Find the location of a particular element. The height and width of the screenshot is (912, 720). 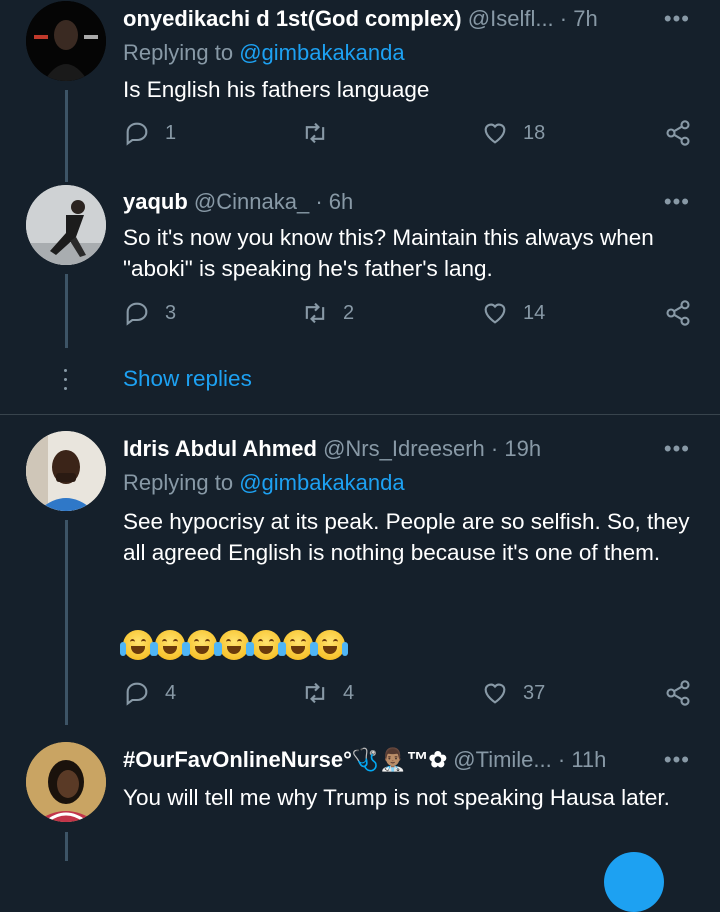

author-handle: @Nrs_Idreeserh is located at coordinates (404, 448).